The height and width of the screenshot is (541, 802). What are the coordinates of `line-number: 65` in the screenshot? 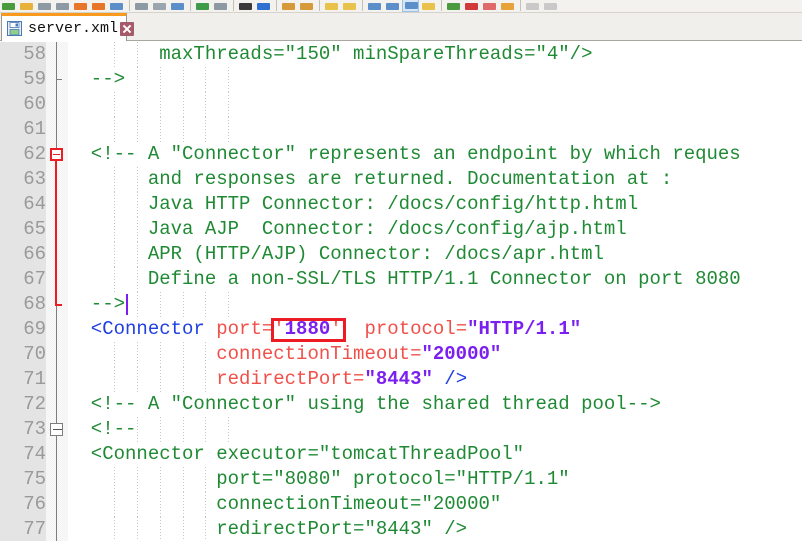 It's located at (34, 229).